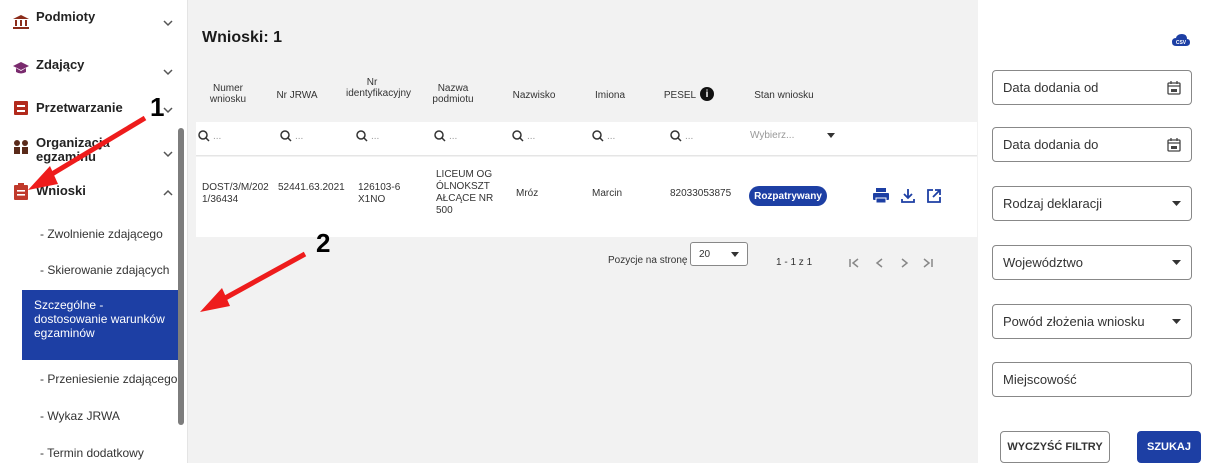 The height and width of the screenshot is (463, 1206). Describe the element at coordinates (1092, 87) in the screenshot. I see `date-from-field: Data dodania od` at that location.